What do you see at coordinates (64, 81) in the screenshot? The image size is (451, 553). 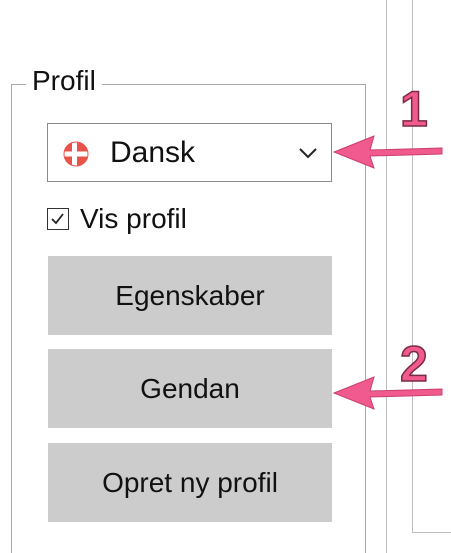 I see `profile-group-title: Profil` at bounding box center [64, 81].